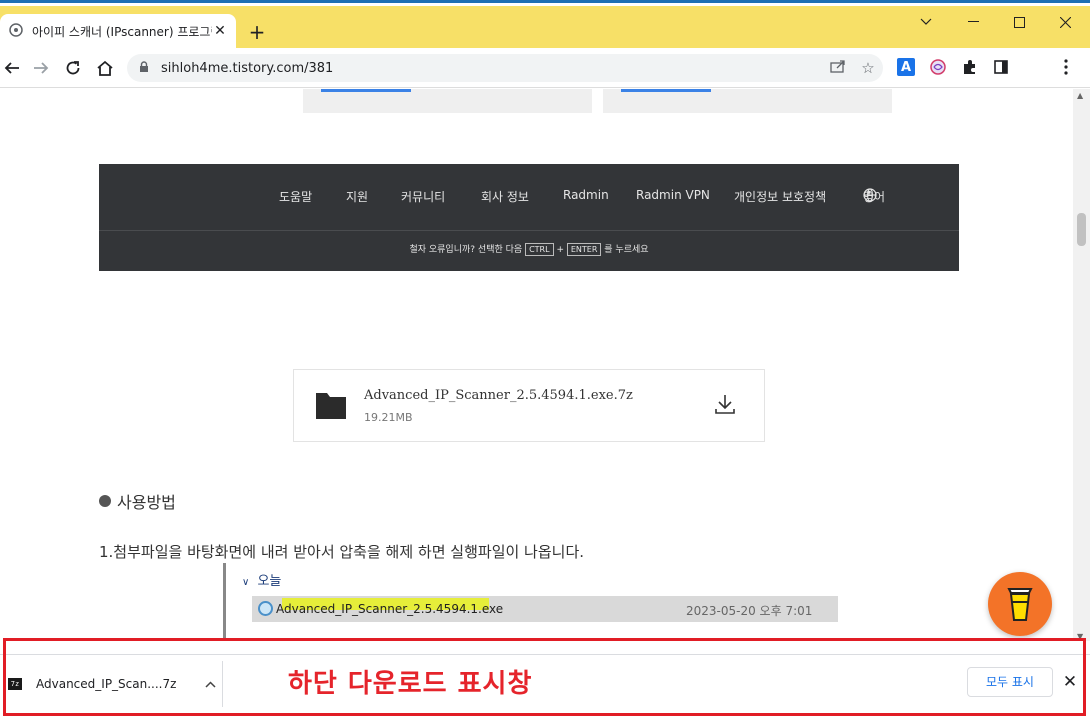 The image size is (1090, 720). What do you see at coordinates (423, 196) in the screenshot?
I see `footer-link-community: 커뮤니티` at bounding box center [423, 196].